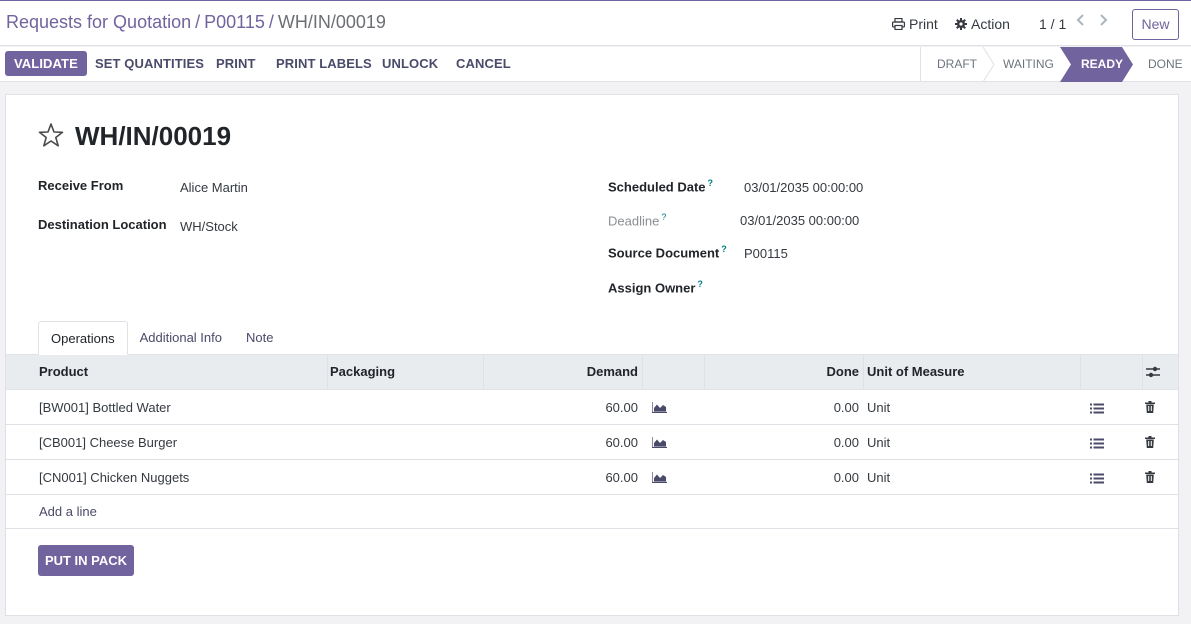  Describe the element at coordinates (153, 136) in the screenshot. I see `record-title: WH/IN/00019` at that location.